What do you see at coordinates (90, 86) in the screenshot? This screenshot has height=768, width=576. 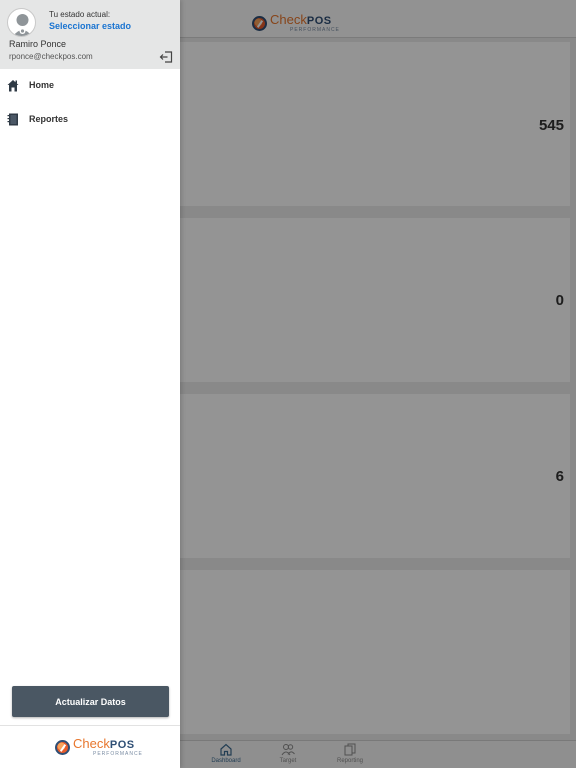 I see `sidebar-item-home: Home` at bounding box center [90, 86].